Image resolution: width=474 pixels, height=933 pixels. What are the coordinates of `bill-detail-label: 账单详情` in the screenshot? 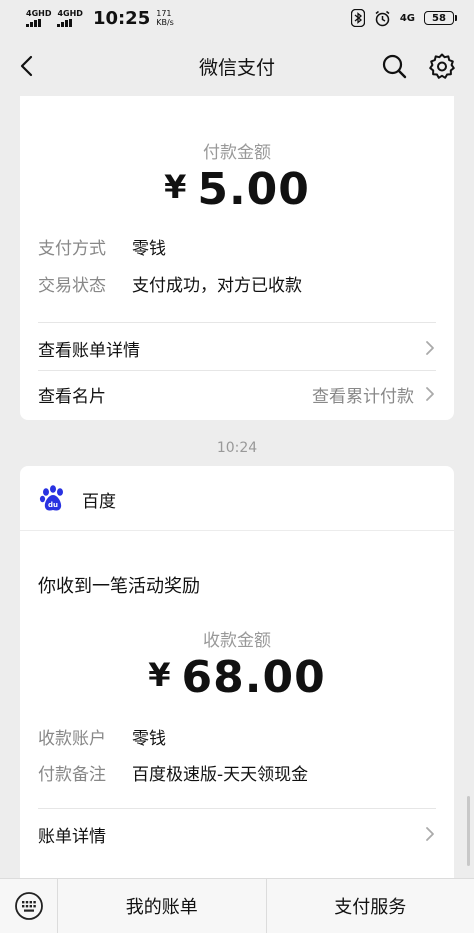 It's located at (72, 836).